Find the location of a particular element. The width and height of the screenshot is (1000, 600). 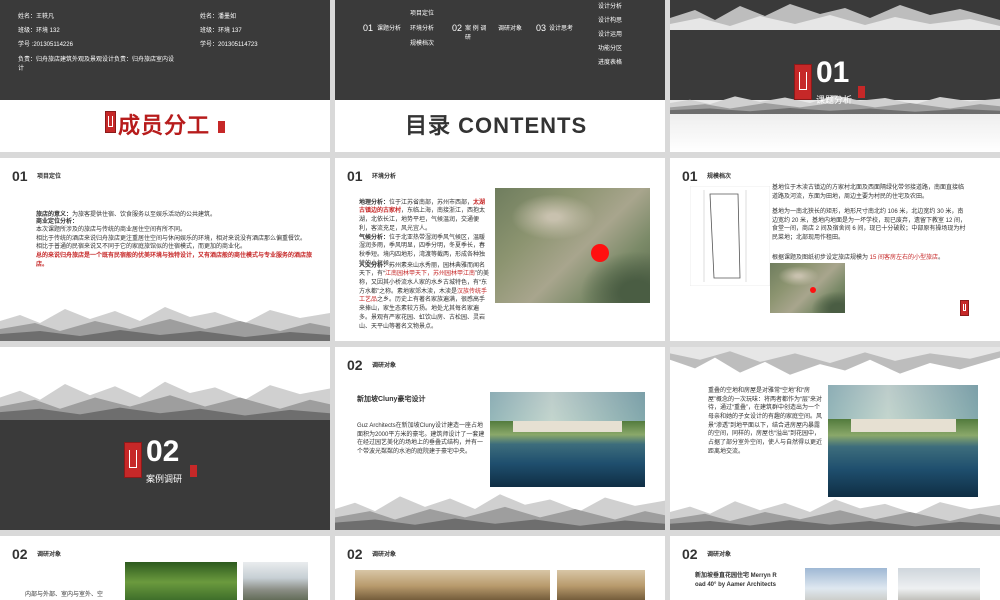

slide-section-02: 02 案例调研 is located at coordinates (165, 438).